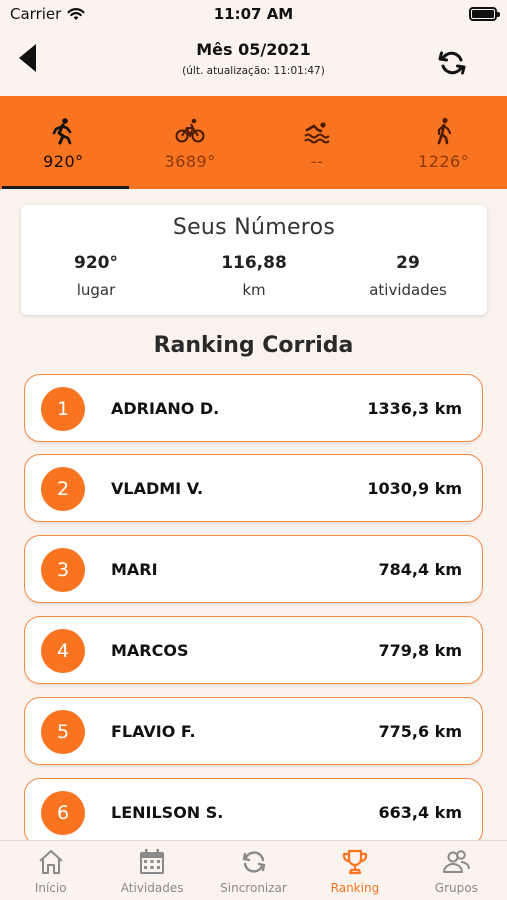 This screenshot has height=900, width=507. I want to click on rank-position-badge: 2, so click(63, 489).